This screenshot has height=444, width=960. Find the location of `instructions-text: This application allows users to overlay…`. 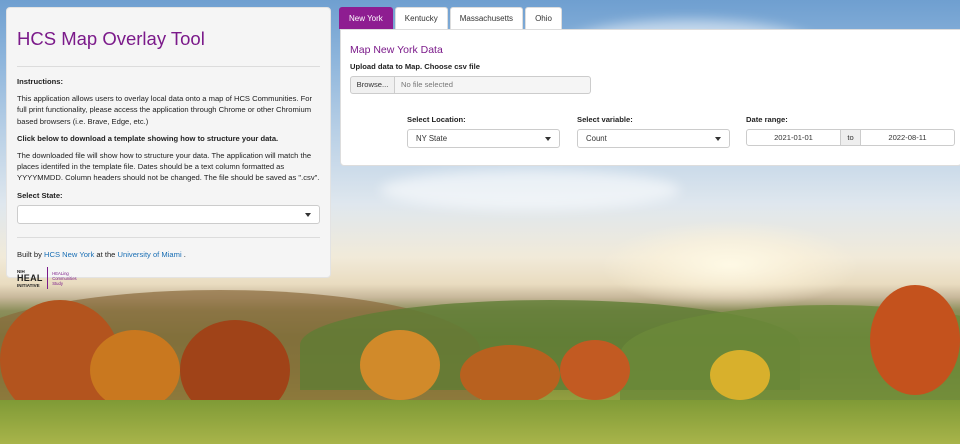

instructions-text: This application allows users to overlay… is located at coordinates (165, 110).